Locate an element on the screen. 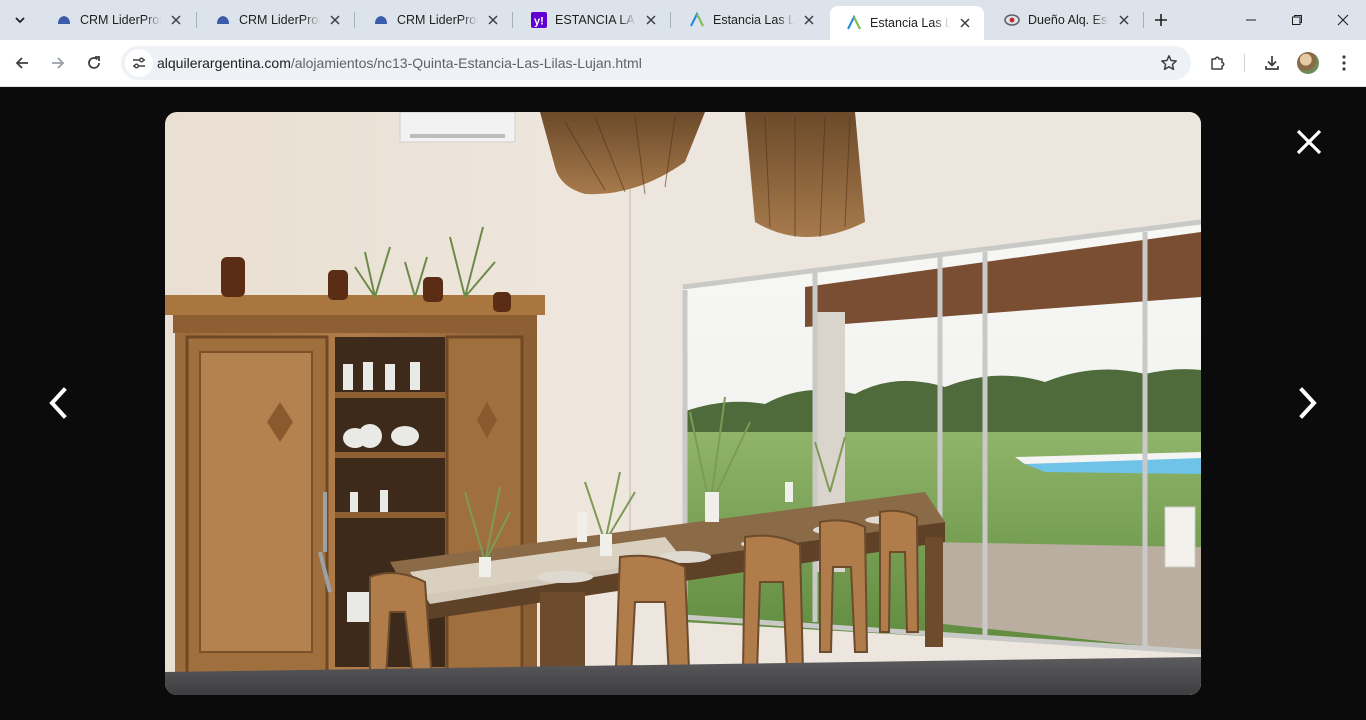 The width and height of the screenshot is (1366, 720). chevron-down-icon is located at coordinates (20, 20).